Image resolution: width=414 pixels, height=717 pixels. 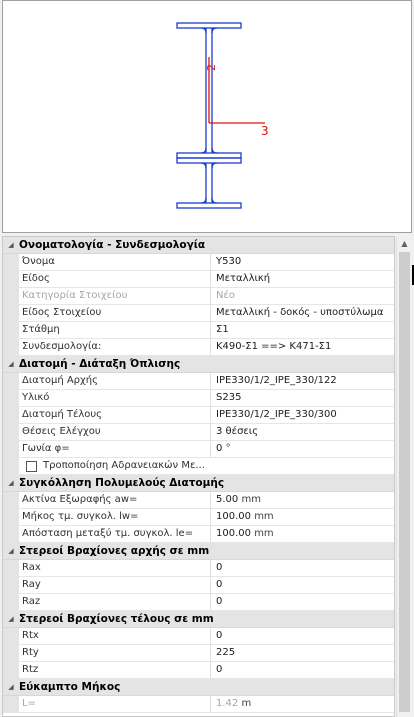 I want to click on value-text: S235, so click(x=229, y=397).